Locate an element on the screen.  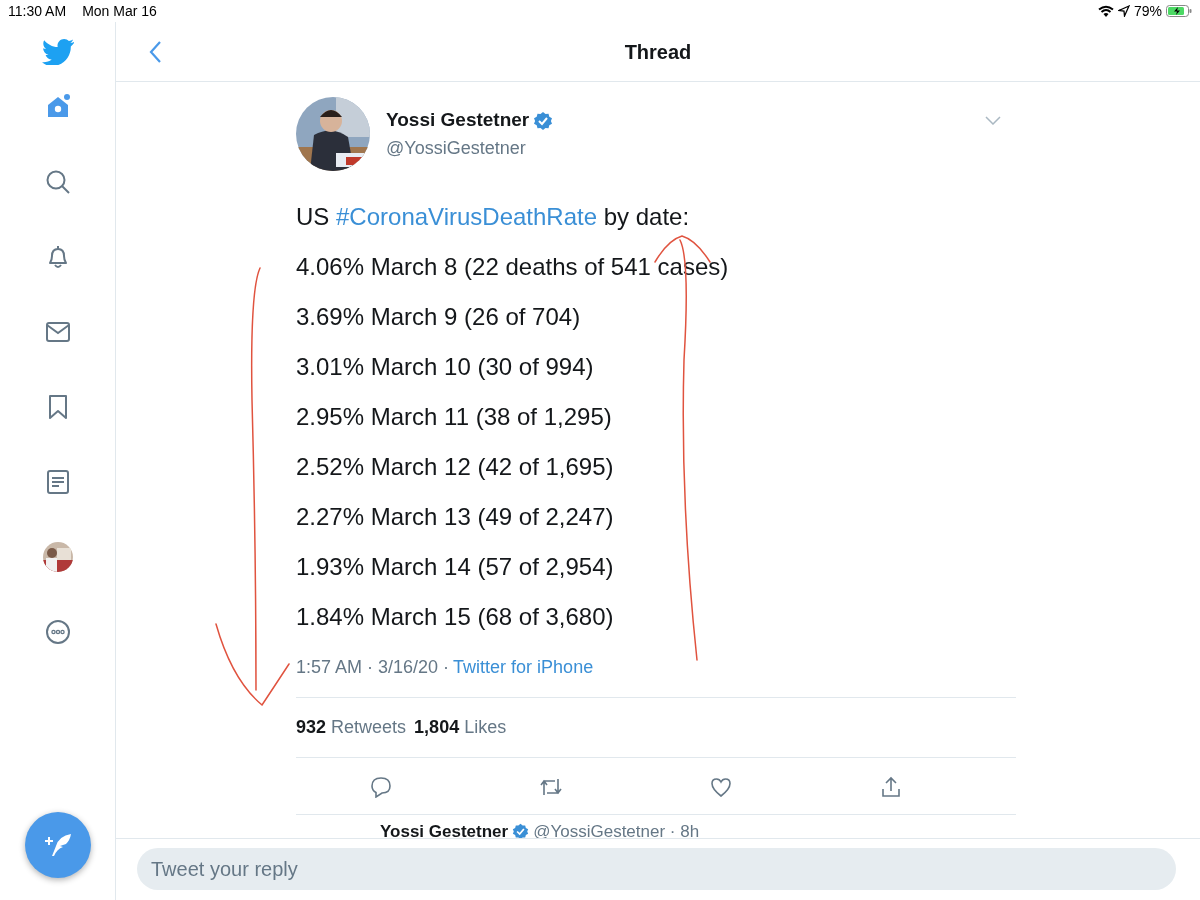
status-date: Mon Mar 16 is located at coordinates (119, 11).